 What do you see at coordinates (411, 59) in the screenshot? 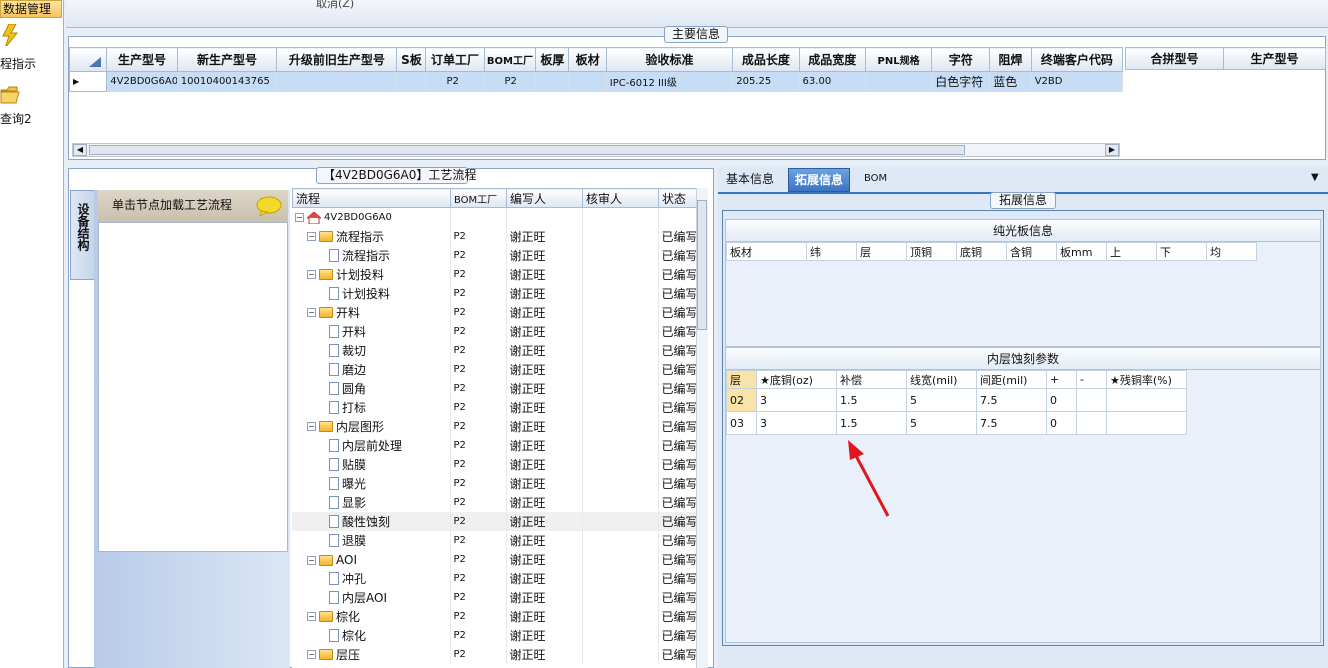
I see `col-header: S板` at bounding box center [411, 59].